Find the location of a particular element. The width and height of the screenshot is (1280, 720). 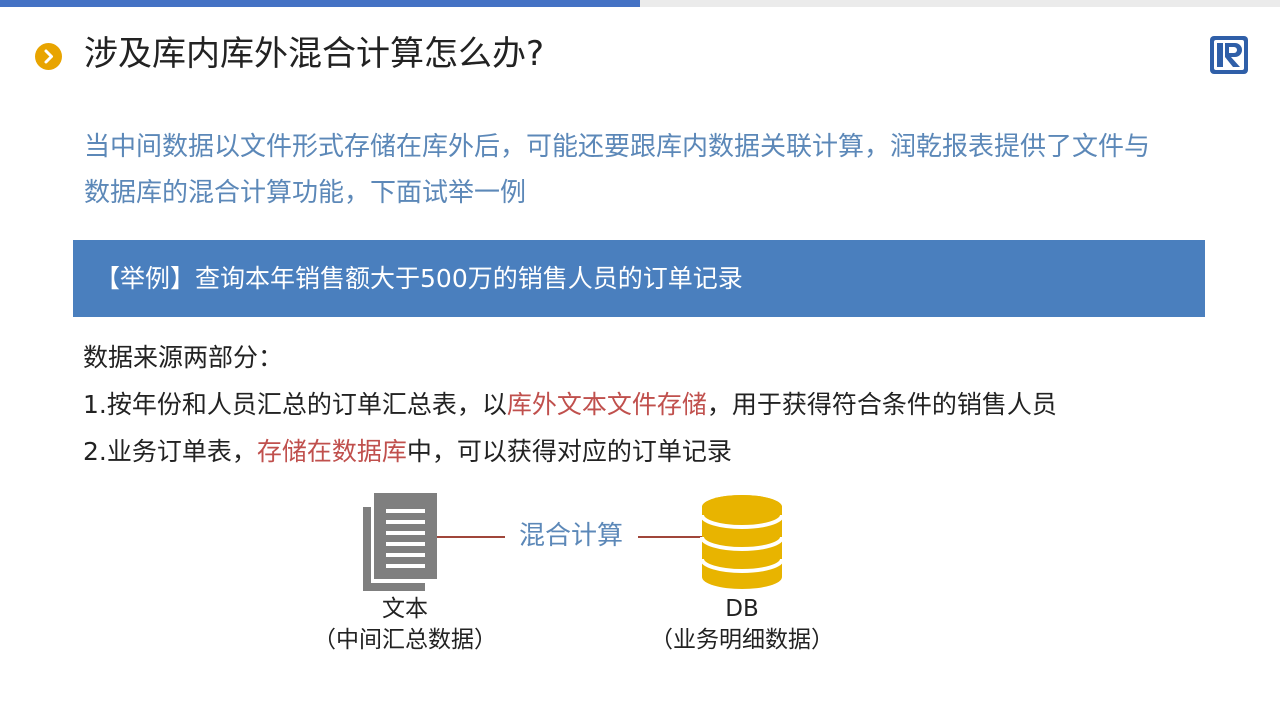

document-icon is located at coordinates (401, 542).